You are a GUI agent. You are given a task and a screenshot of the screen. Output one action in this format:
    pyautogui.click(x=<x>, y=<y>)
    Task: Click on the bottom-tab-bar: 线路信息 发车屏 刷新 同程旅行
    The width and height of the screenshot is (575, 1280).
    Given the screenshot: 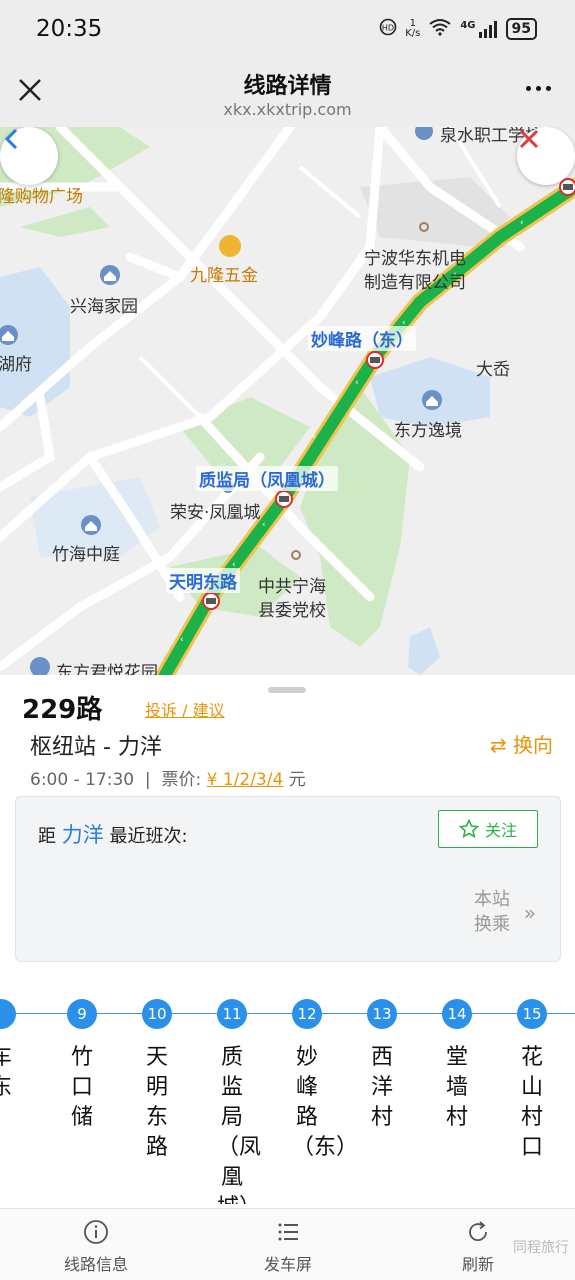 What is the action you would take?
    pyautogui.click(x=287, y=1244)
    